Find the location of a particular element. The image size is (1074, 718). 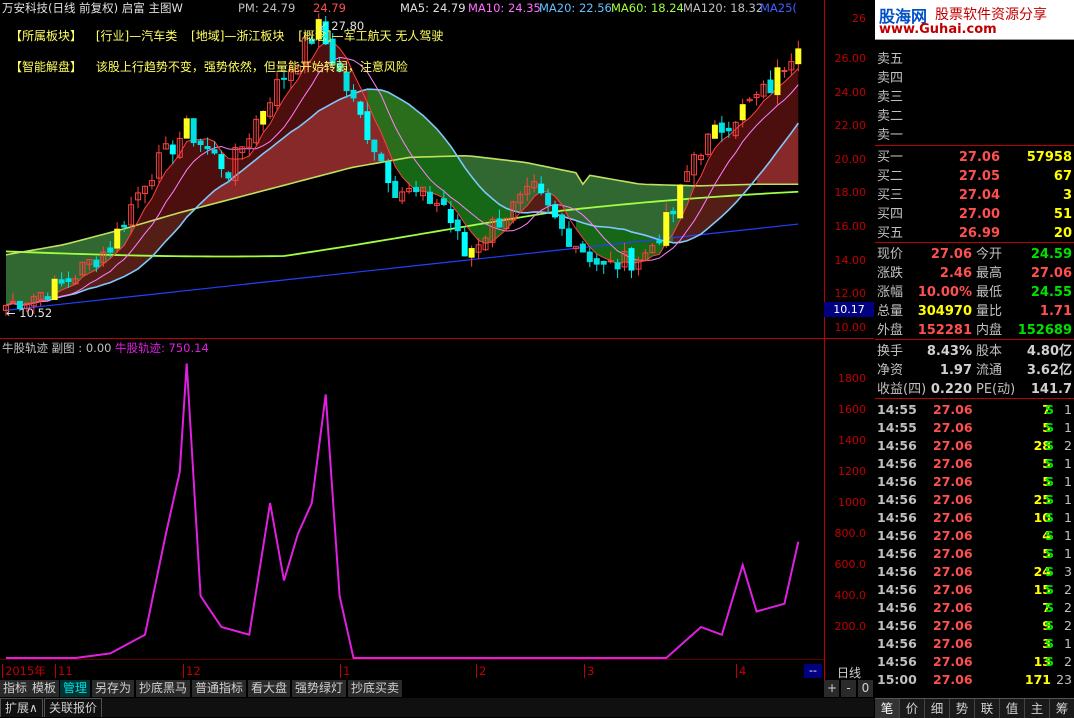

price-tick-top: 26 is located at coordinates (859, 18).